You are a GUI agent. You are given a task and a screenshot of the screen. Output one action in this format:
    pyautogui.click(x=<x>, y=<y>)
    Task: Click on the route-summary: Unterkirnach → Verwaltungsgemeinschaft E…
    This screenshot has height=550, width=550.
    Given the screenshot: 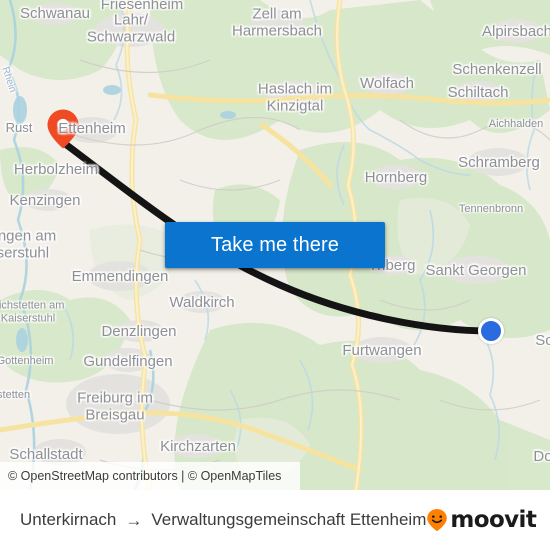 What is the action you would take?
    pyautogui.click(x=223, y=520)
    